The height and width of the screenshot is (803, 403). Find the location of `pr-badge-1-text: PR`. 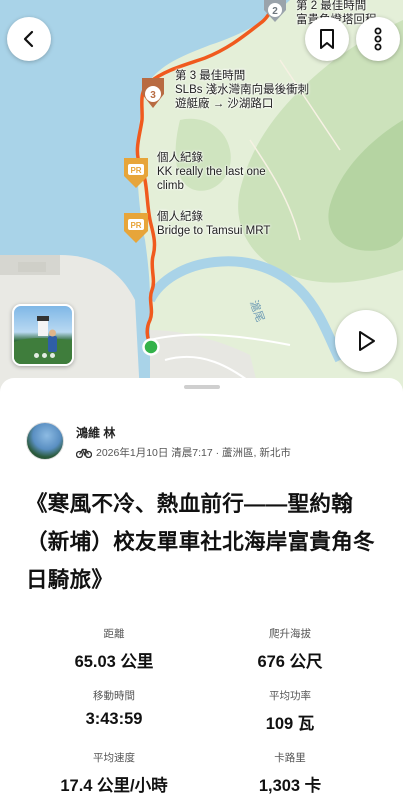

pr-badge-1-text: PR is located at coordinates (135, 170).